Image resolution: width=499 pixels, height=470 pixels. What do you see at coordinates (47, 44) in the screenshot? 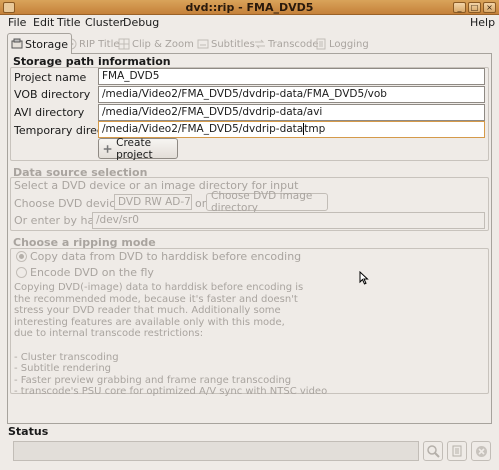
I see `tab-storage-label: Storage` at bounding box center [47, 44].